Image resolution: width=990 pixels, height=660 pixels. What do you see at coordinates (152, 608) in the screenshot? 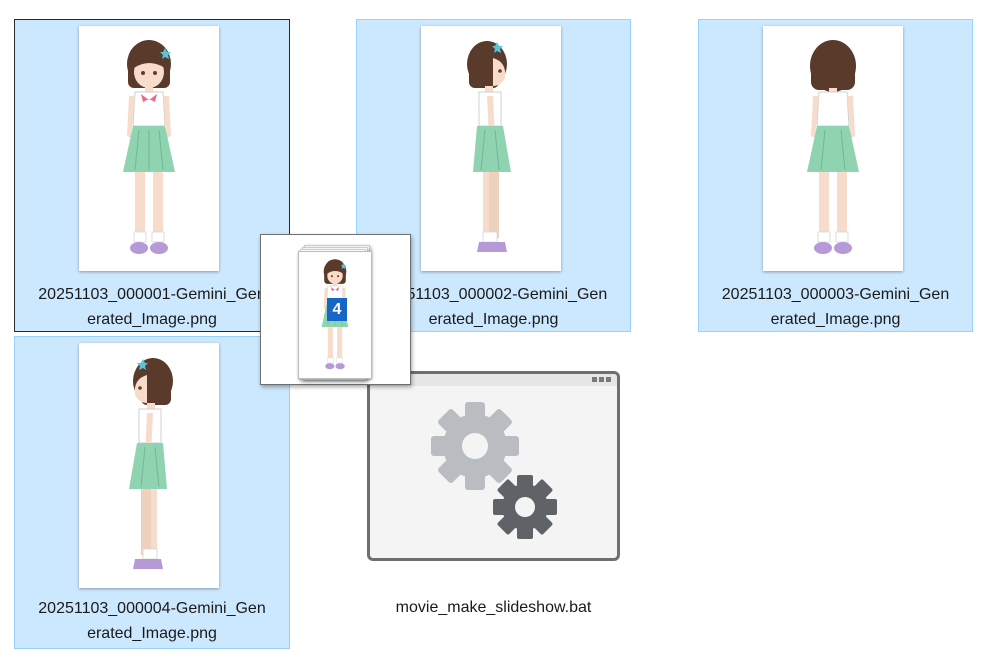
I see `file-name-4-line1: 20251103_000004-Gemini_Gen` at bounding box center [152, 608].